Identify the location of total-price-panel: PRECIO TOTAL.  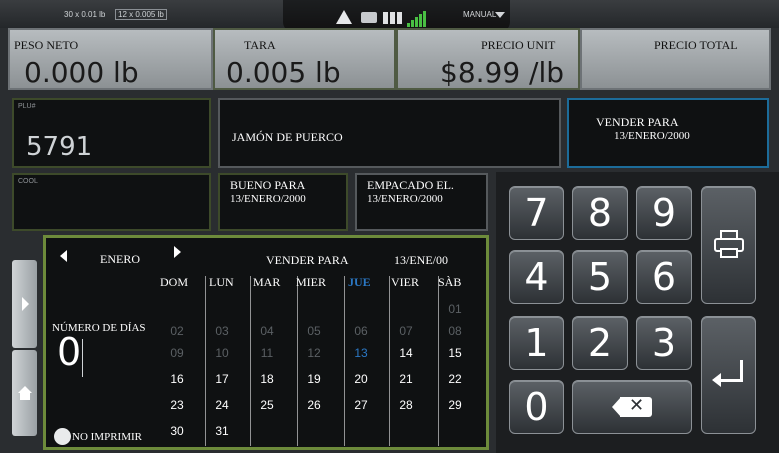
(675, 59).